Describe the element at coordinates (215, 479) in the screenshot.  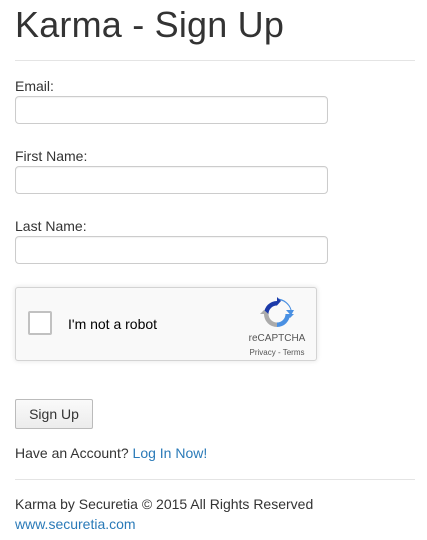
I see `footer-divider` at that location.